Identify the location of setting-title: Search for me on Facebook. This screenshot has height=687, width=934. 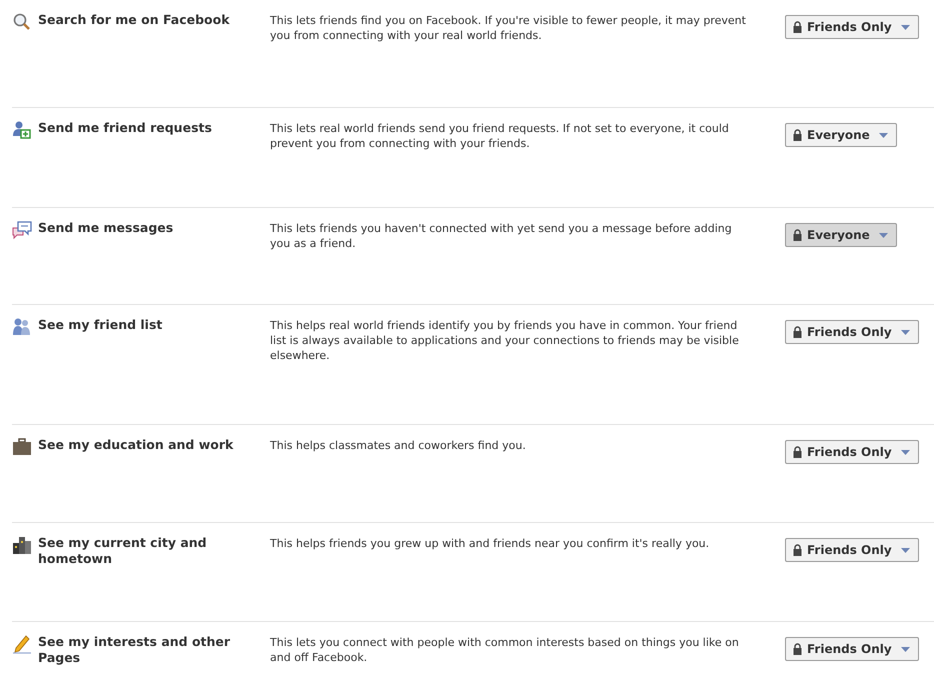
(134, 20).